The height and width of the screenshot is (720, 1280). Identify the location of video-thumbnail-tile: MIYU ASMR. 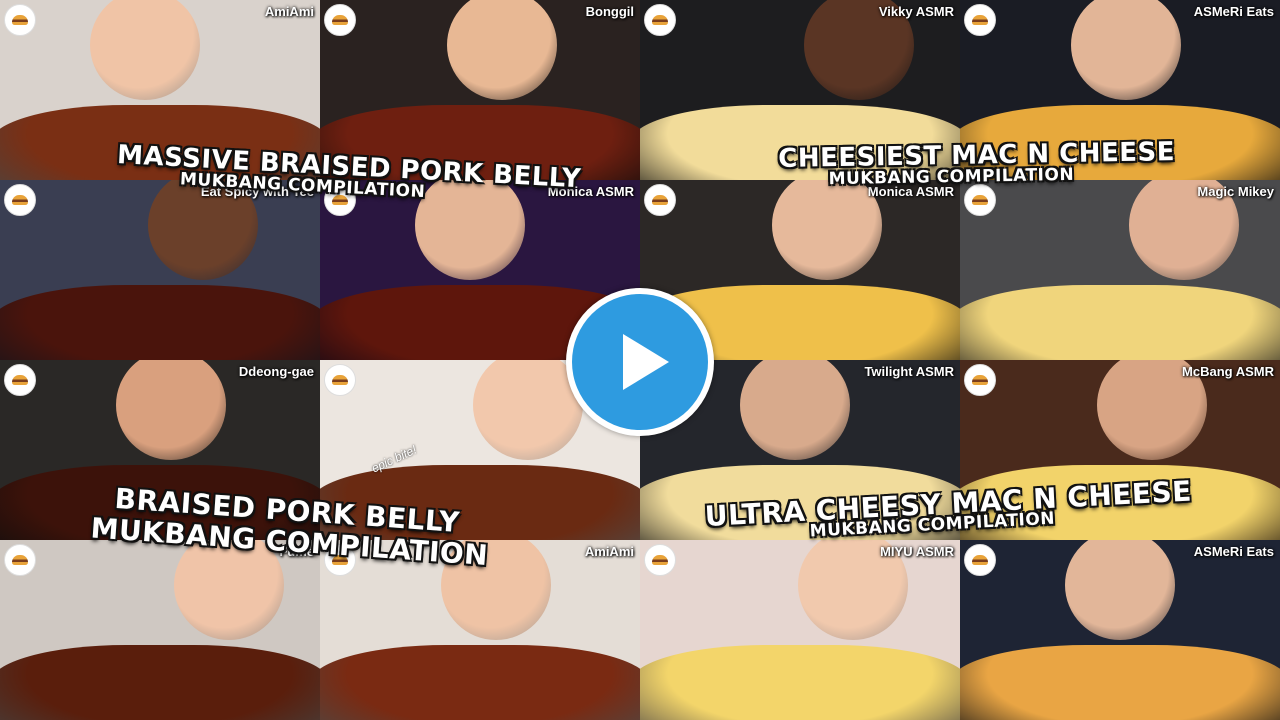
(800, 630).